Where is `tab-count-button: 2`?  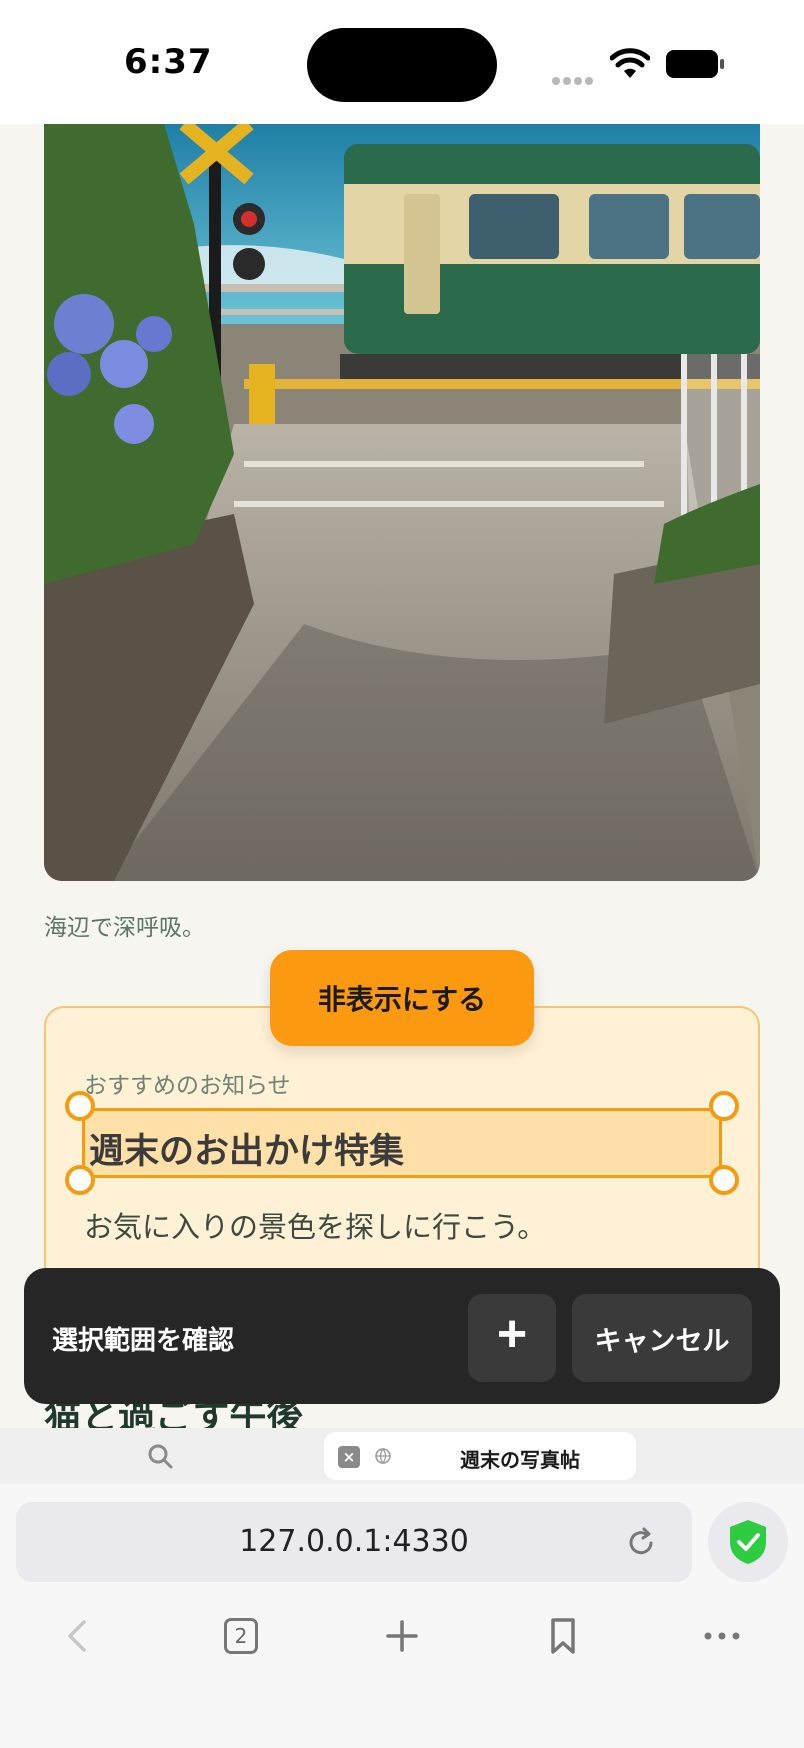 tab-count-button: 2 is located at coordinates (241, 1636).